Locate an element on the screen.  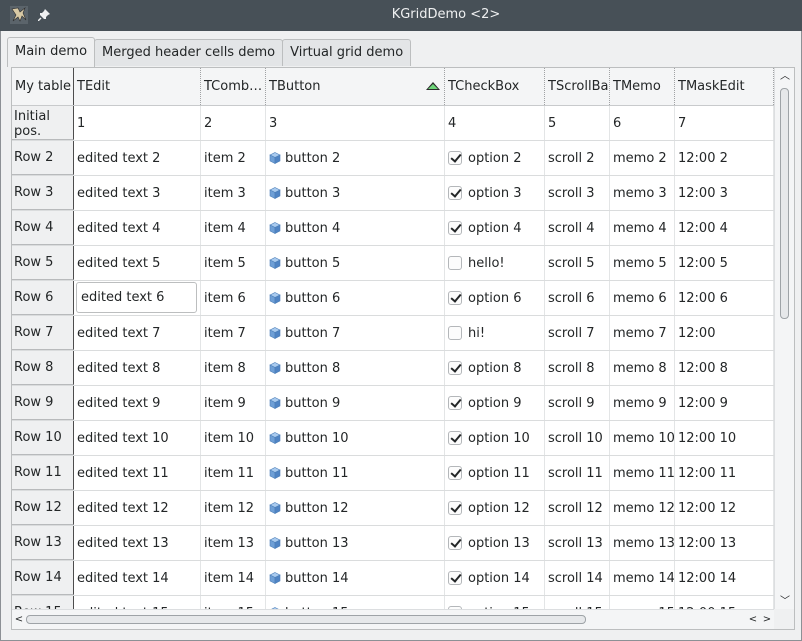
horizontal-scrollbar: < < > is located at coordinates (393, 619).